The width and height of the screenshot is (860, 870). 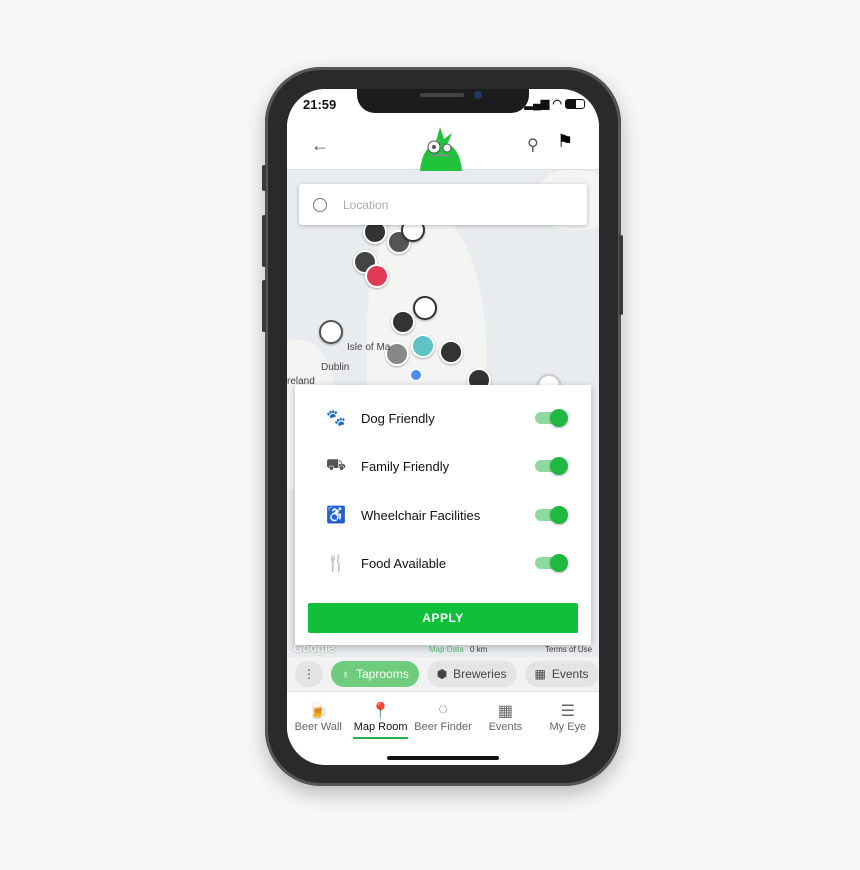 What do you see at coordinates (366, 204) in the screenshot?
I see `location-placeholder: Location` at bounding box center [366, 204].